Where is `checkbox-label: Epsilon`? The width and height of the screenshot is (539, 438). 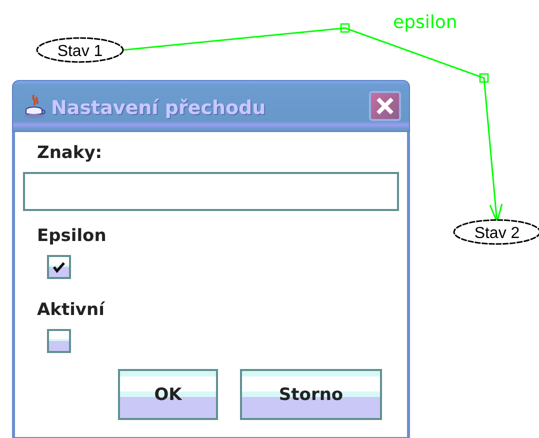 checkbox-label: Epsilon is located at coordinates (72, 236).